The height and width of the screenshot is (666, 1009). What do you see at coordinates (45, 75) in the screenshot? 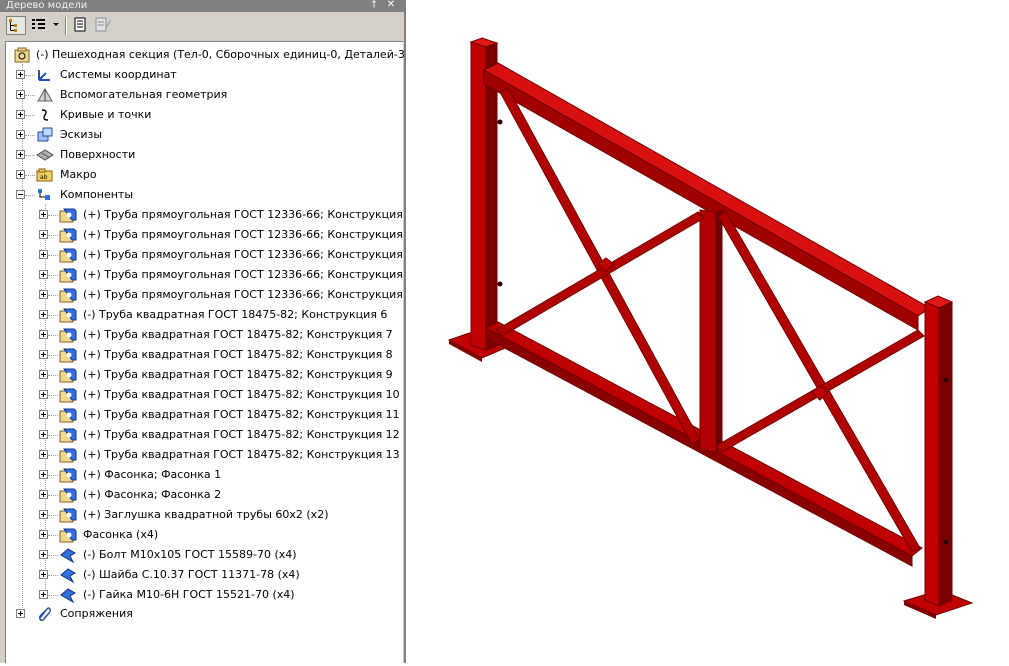
I see `coordinate-systems-icon` at bounding box center [45, 75].